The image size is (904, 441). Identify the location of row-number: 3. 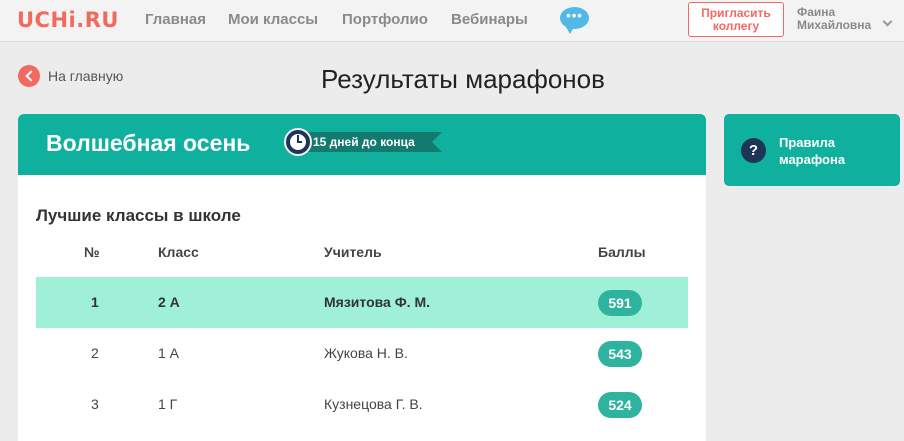
(95, 404).